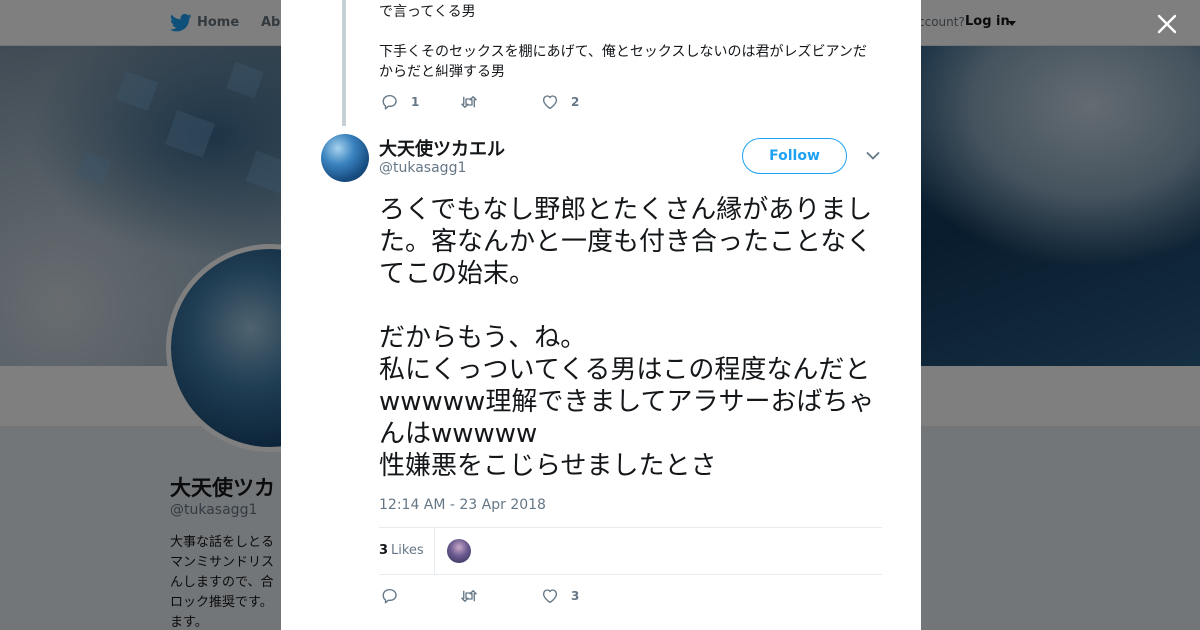 The image size is (1200, 630). I want to click on tweet-avatar, so click(345, 158).